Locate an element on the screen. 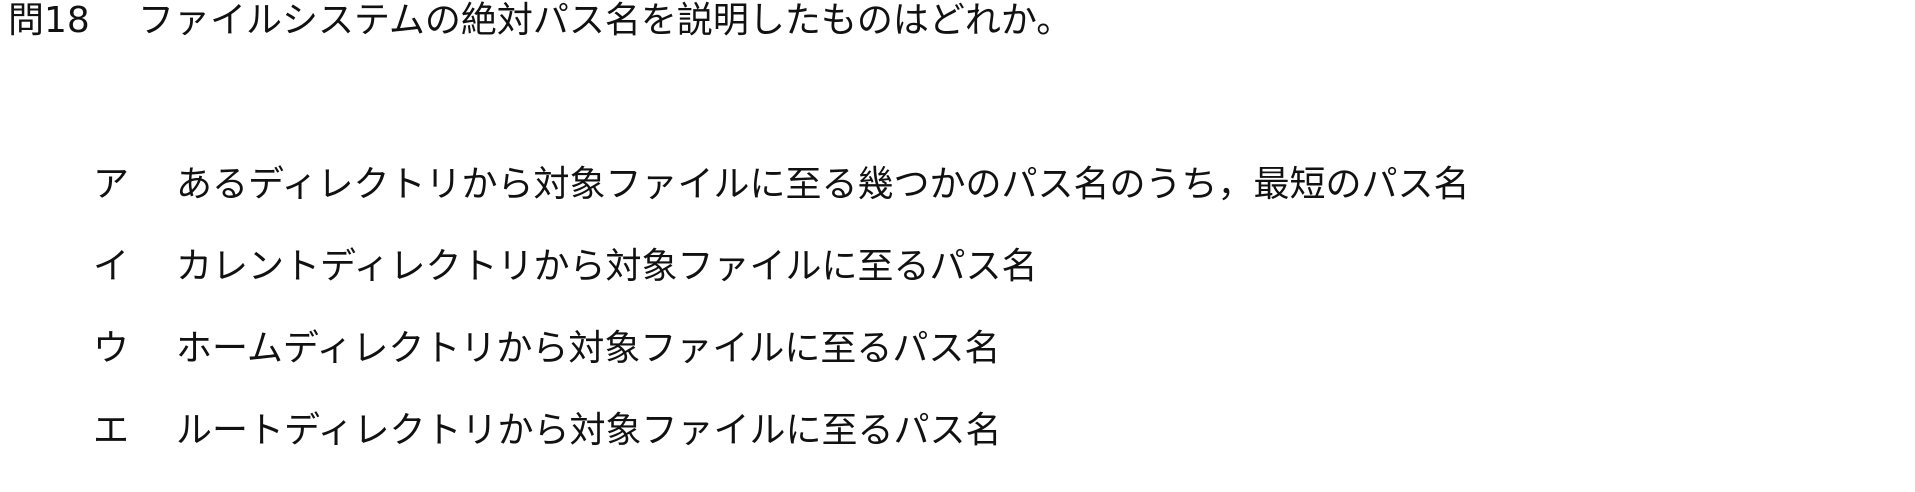 This screenshot has width=1915, height=492. choice-u-text: ホームディレクトリから対象ファイルに至るパス名 is located at coordinates (588, 348).